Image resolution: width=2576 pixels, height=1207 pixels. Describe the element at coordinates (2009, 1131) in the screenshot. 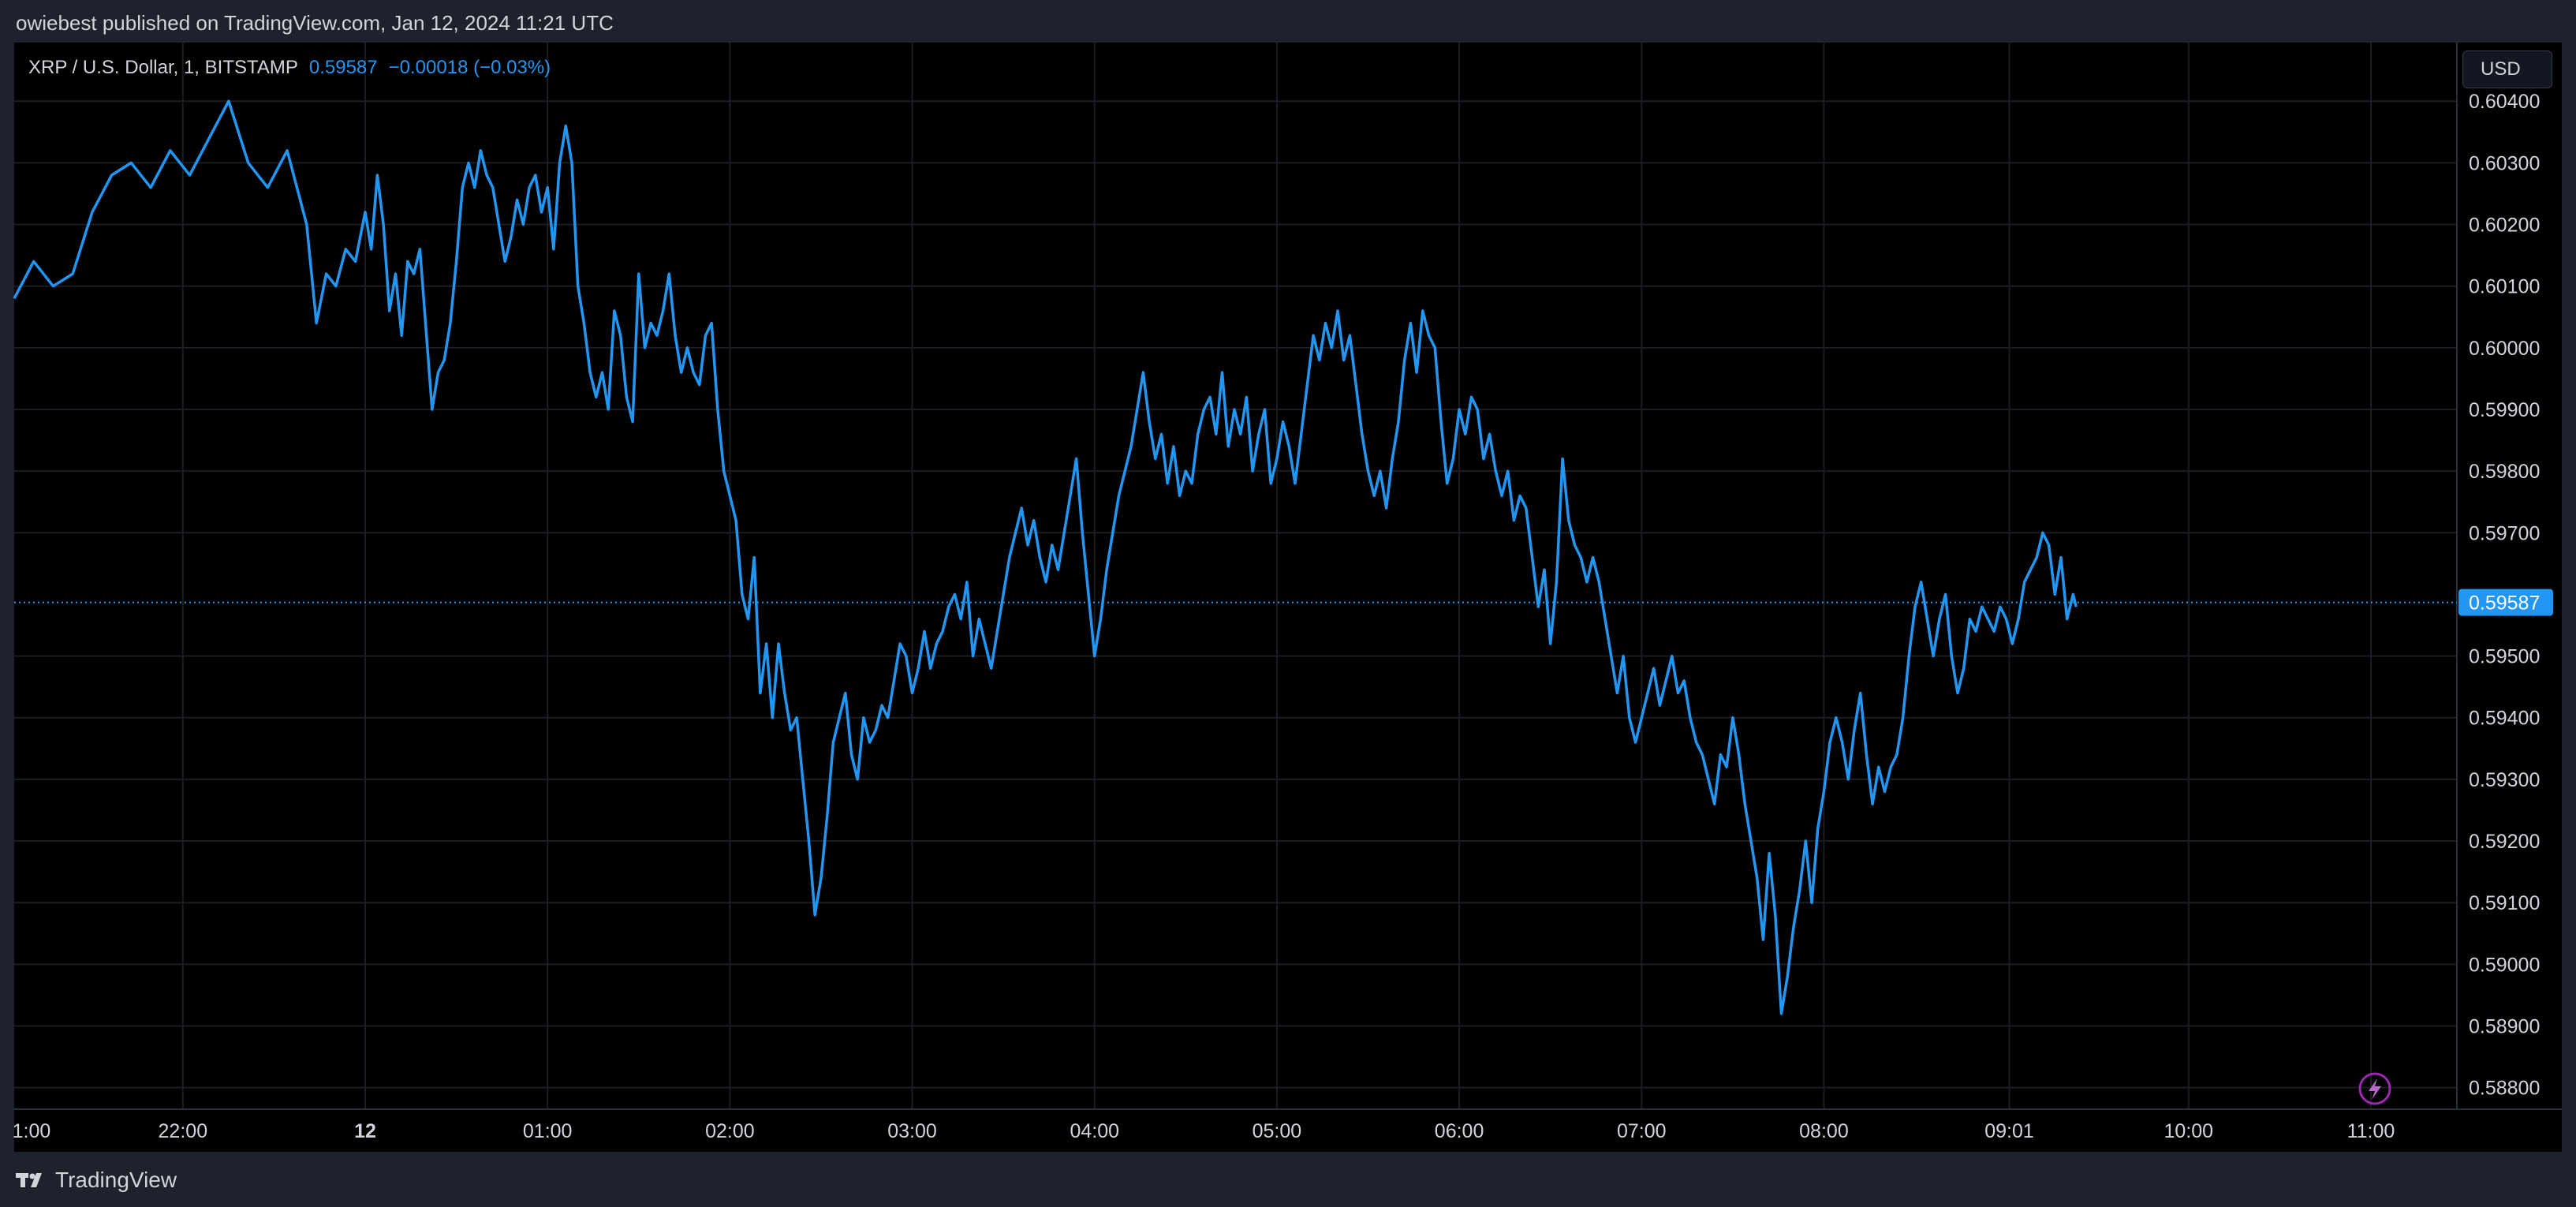

I see `x-tick-label: 09:01` at that location.